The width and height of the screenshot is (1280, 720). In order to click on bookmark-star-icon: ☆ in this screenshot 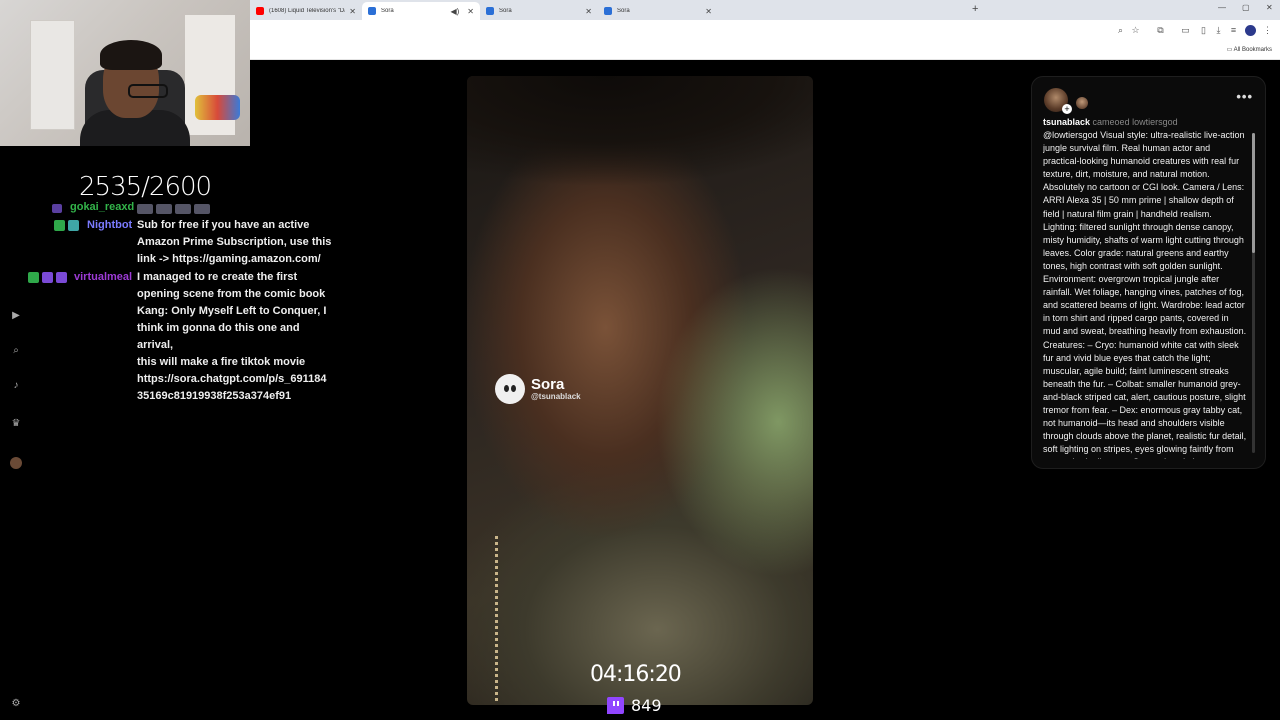, I will do `click(1135, 30)`.